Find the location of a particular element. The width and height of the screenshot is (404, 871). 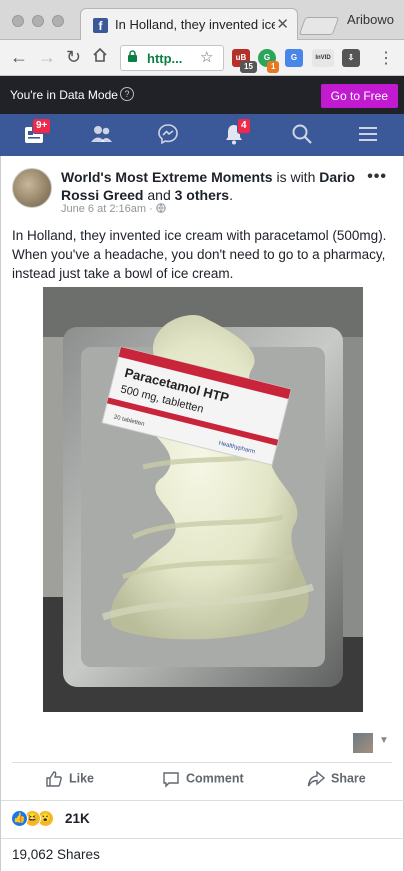

data-mode-bar: You're in Data Mode ? Go to Free is located at coordinates (202, 95).